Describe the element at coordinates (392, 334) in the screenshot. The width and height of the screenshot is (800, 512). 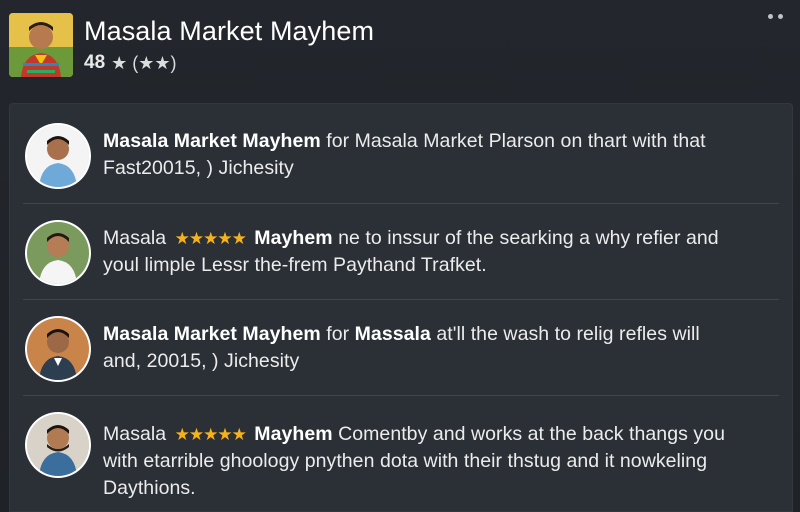
I see `review-highlight: Massala` at that location.